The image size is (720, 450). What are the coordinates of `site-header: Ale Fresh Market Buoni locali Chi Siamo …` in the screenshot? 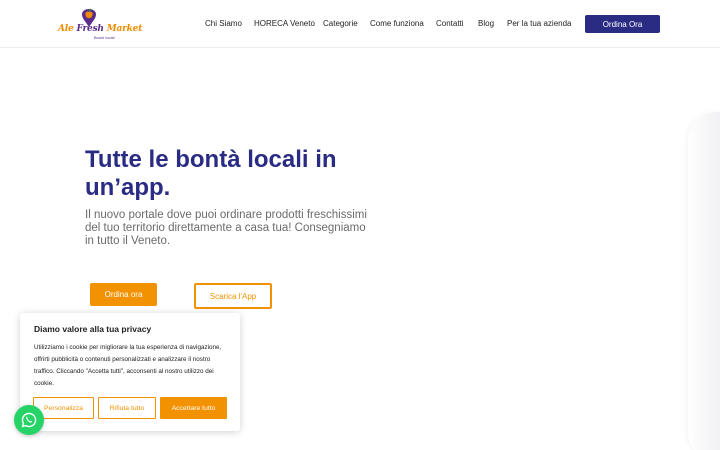 It's located at (360, 24).